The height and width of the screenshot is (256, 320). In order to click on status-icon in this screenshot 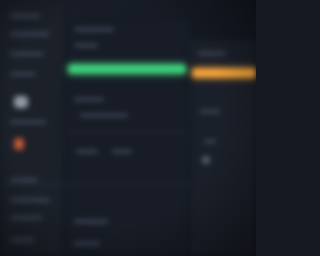, I will do `click(206, 160)`.